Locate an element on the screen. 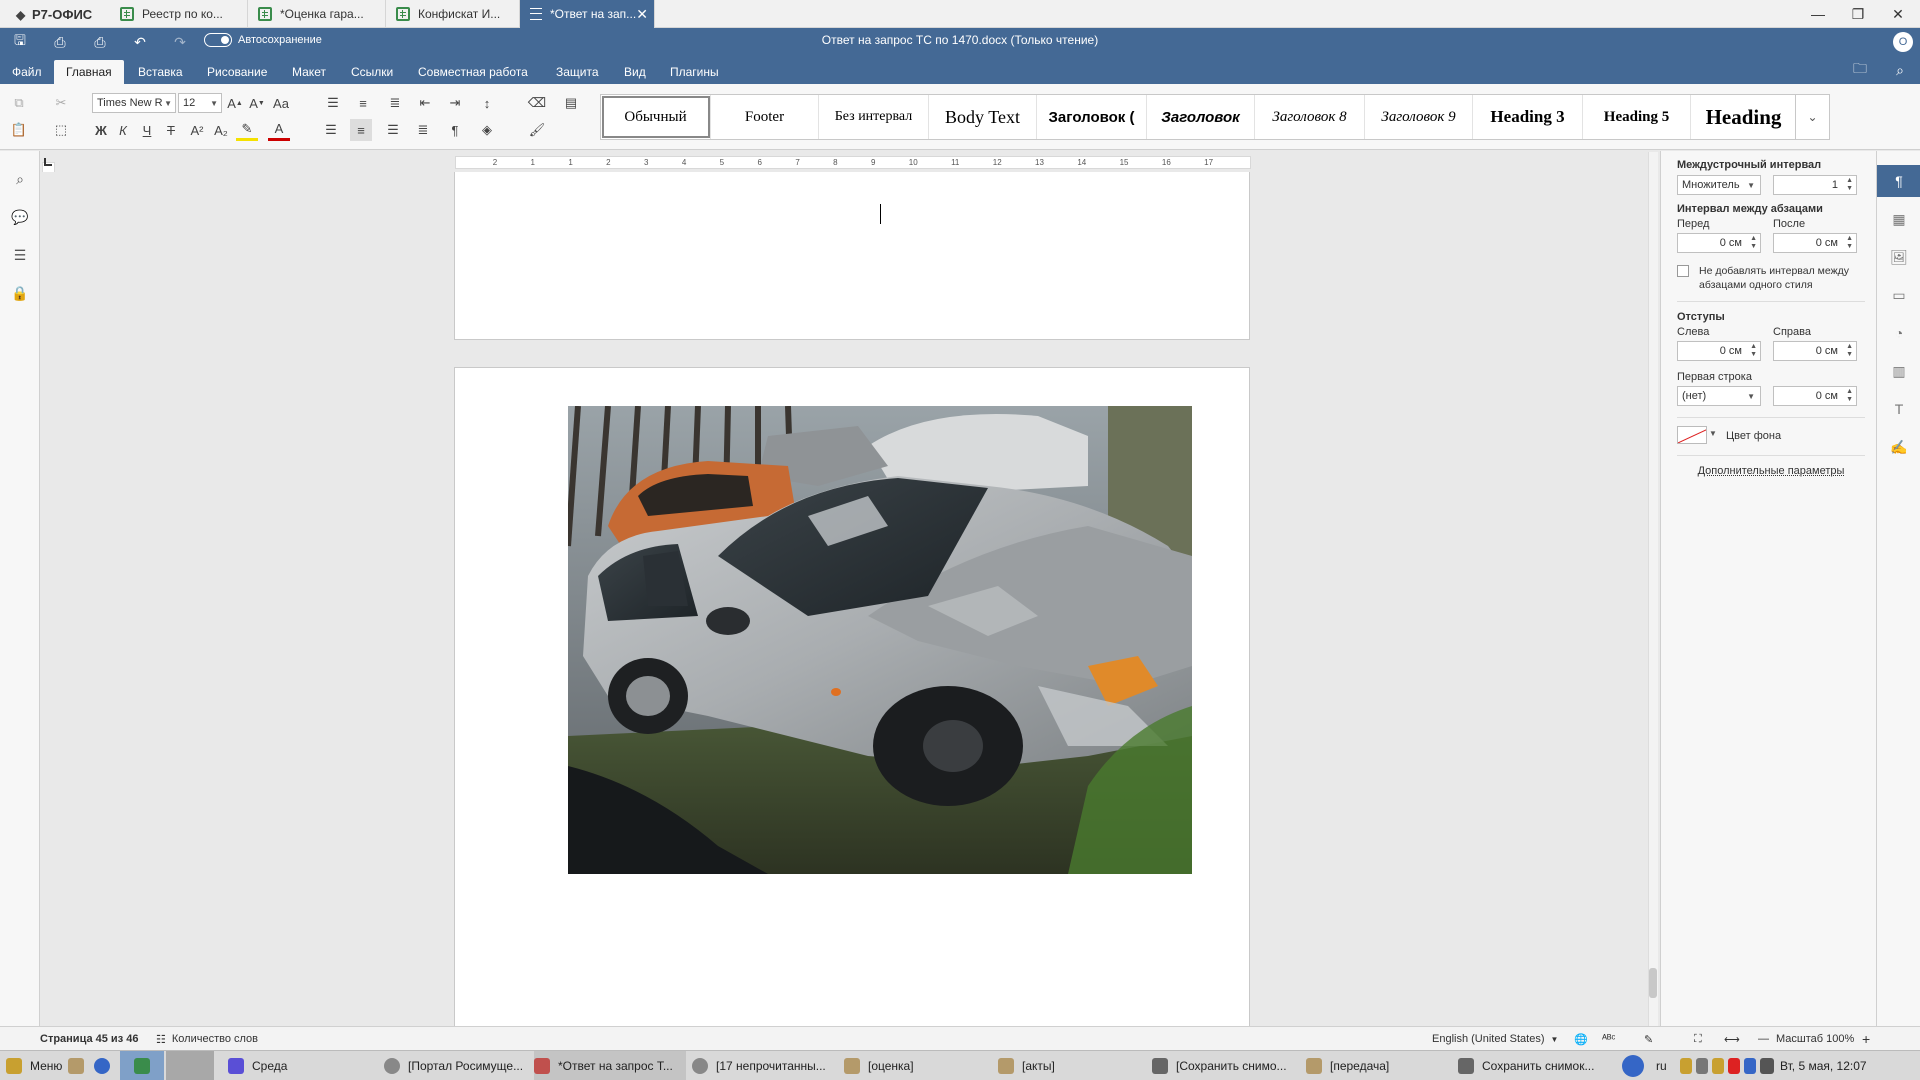 The height and width of the screenshot is (1080, 1920). menu-file: Файл is located at coordinates (27, 72).